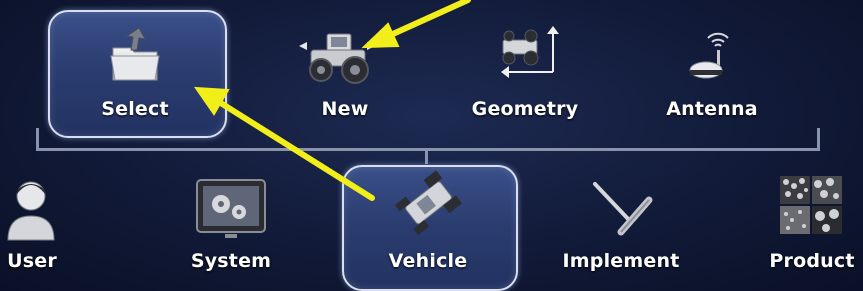 The image size is (863, 291). Describe the element at coordinates (345, 109) in the screenshot. I see `new-label: New` at that location.